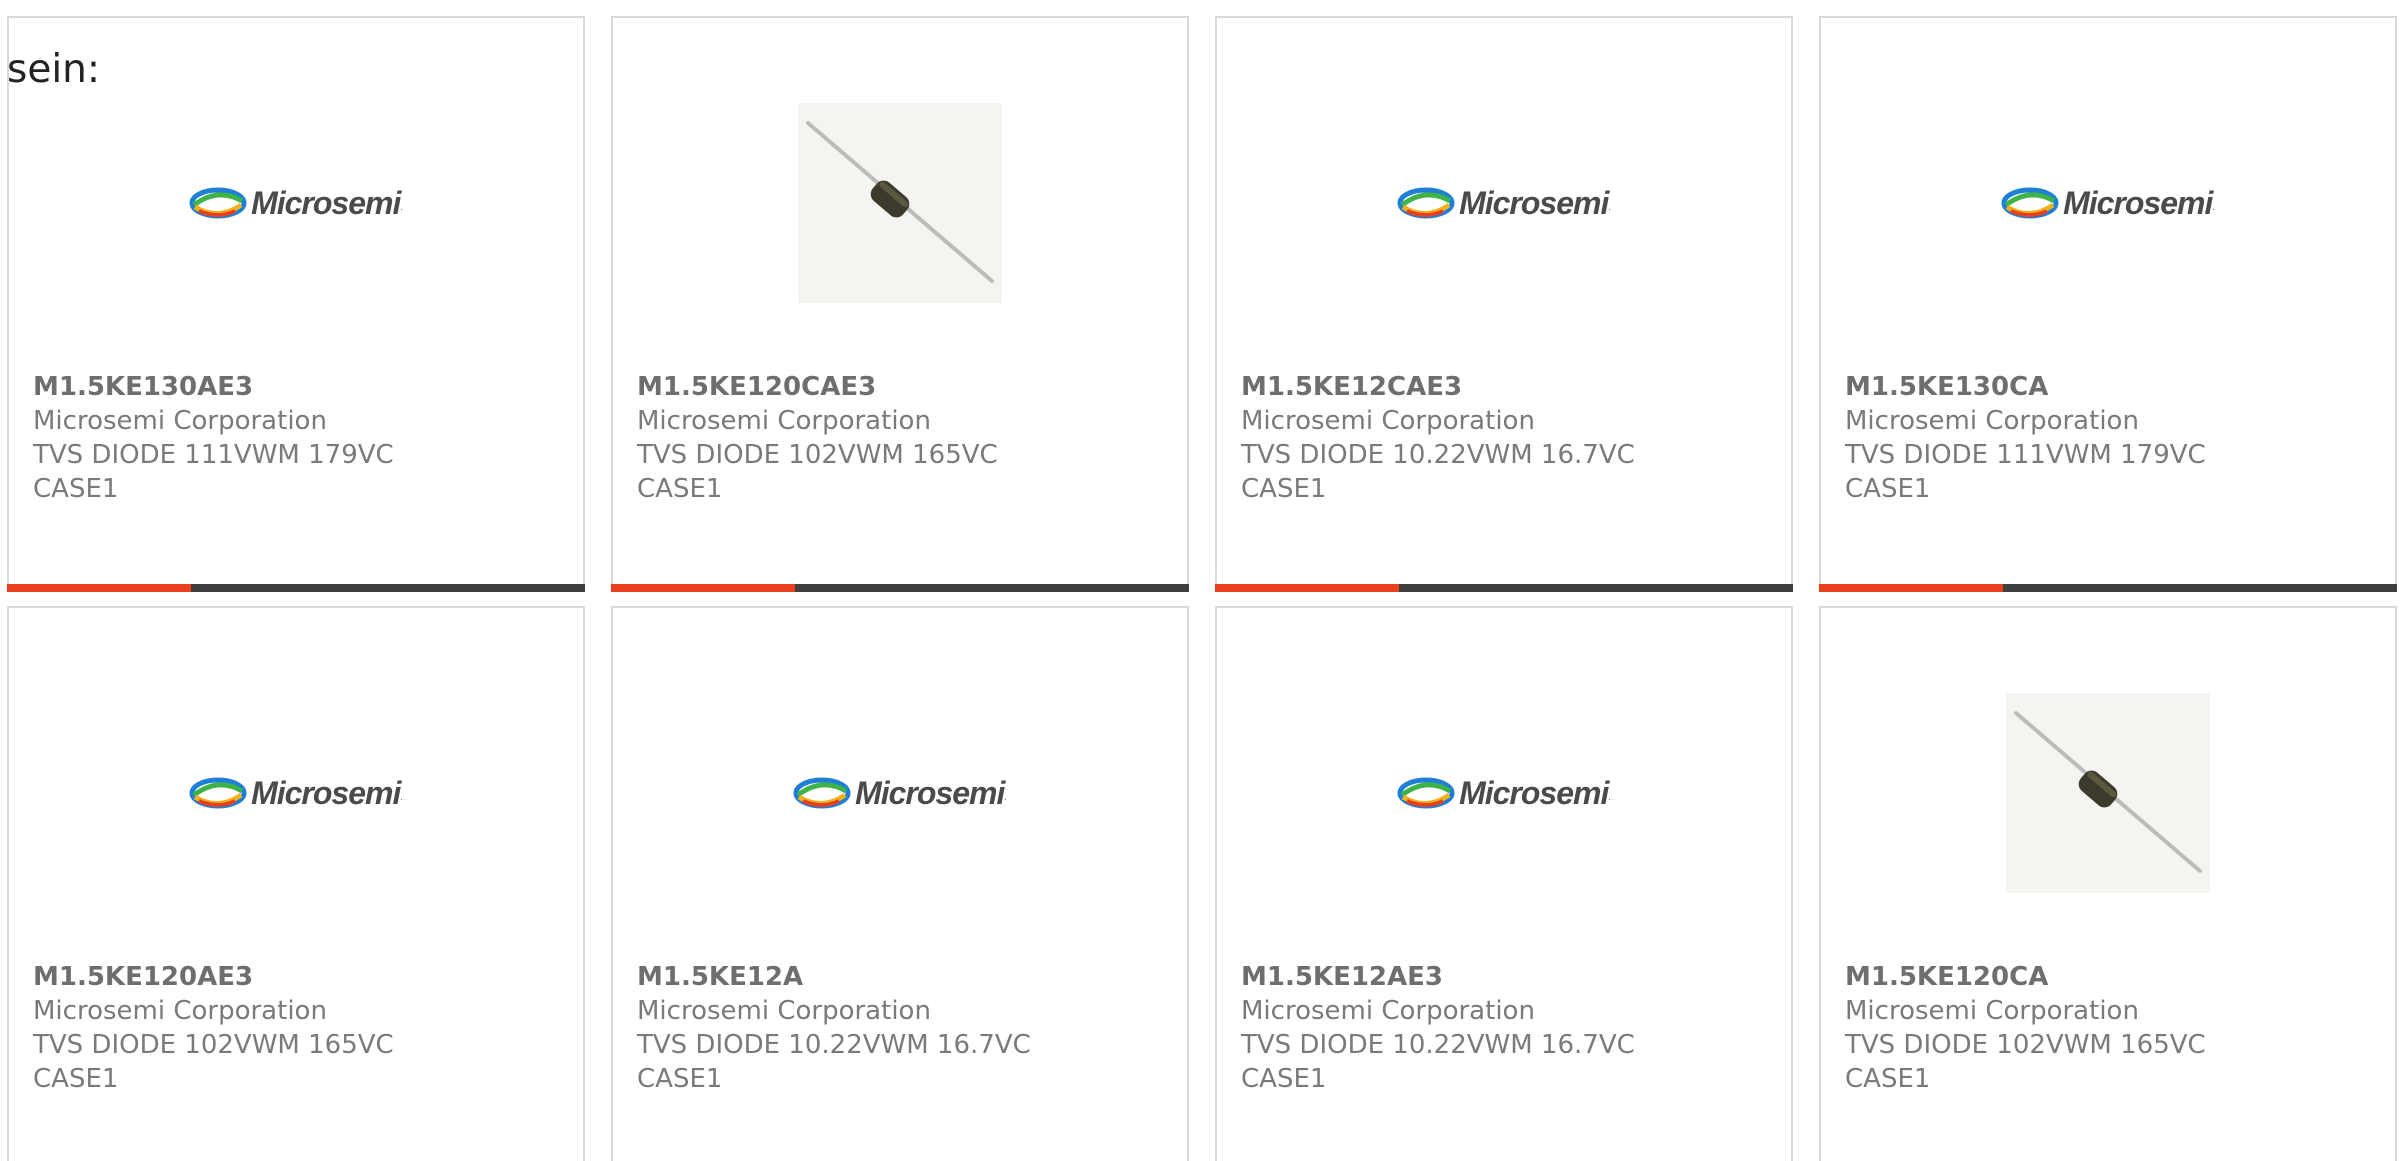  I want to click on part-number: M1.5KE120CAE3, so click(907, 387).